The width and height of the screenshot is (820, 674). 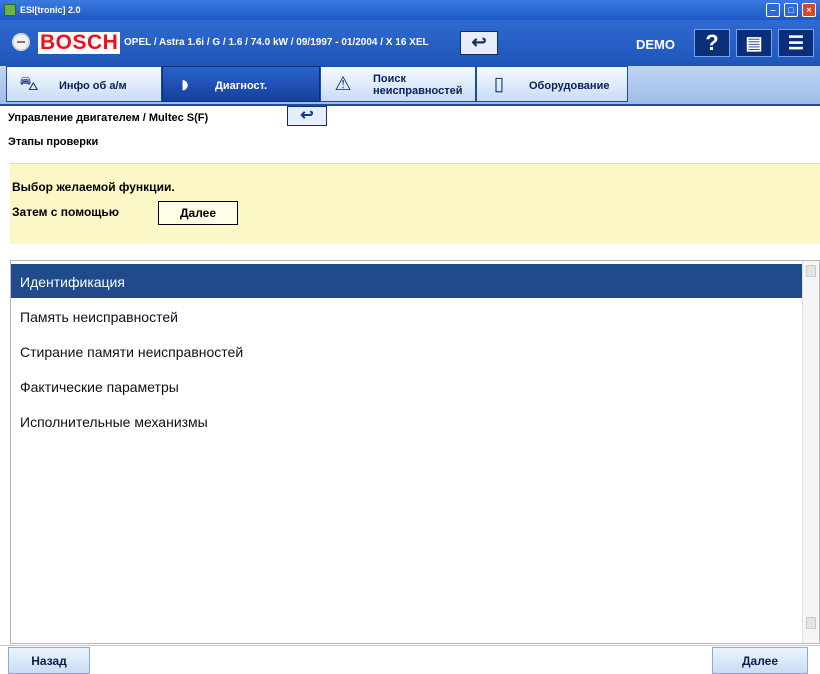 What do you see at coordinates (406, 281) in the screenshot?
I see `list-item: Идентификация` at bounding box center [406, 281].